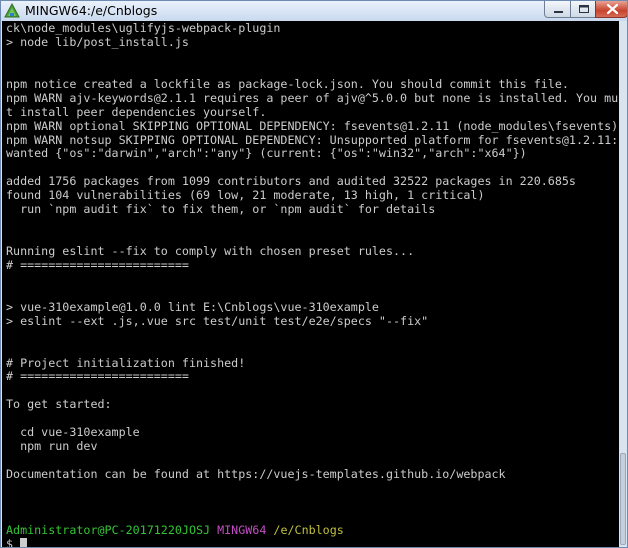 This screenshot has width=628, height=548. Describe the element at coordinates (308, 529) in the screenshot. I see `prompt-path: /e/Cnblogs` at that location.